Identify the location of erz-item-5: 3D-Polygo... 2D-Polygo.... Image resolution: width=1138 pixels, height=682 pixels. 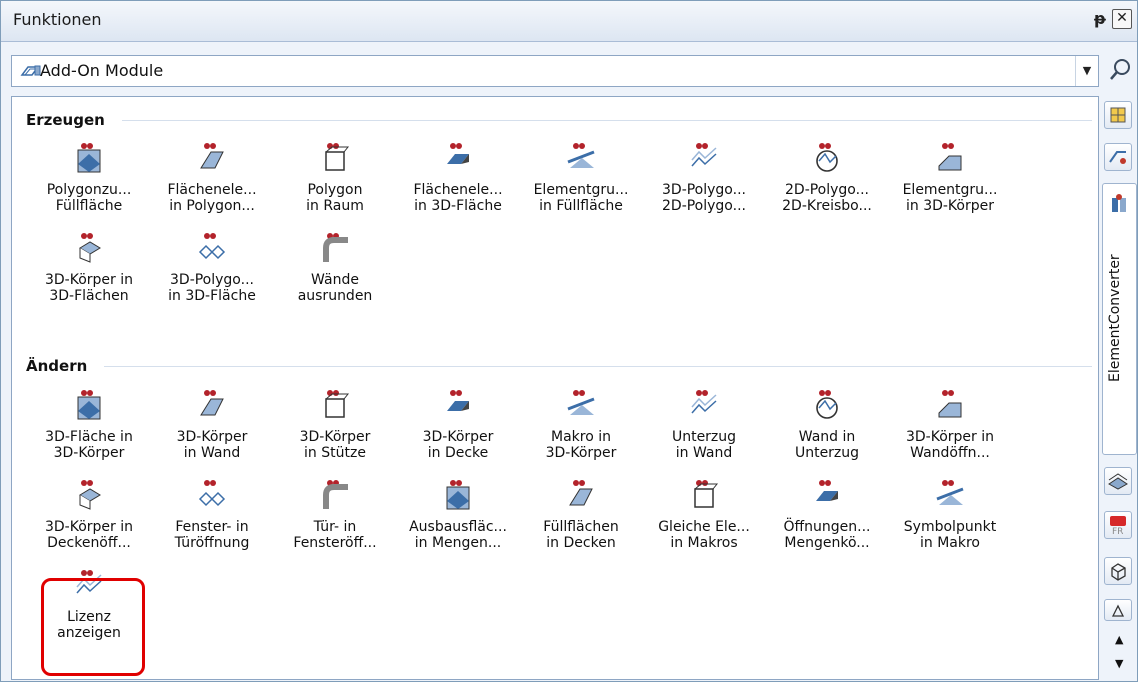
(704, 187).